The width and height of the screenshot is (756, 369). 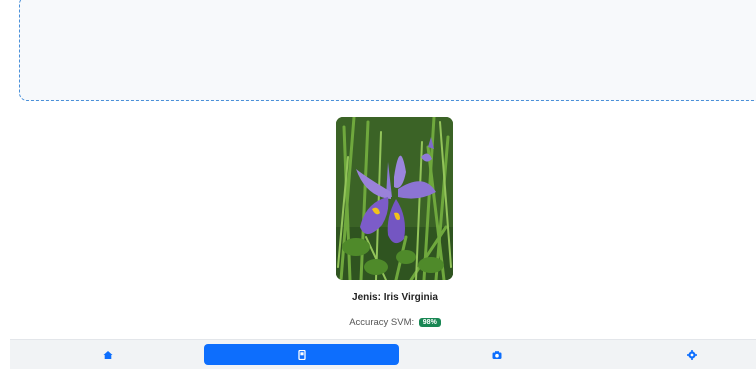 What do you see at coordinates (691, 354) in the screenshot?
I see `gear-icon` at bounding box center [691, 354].